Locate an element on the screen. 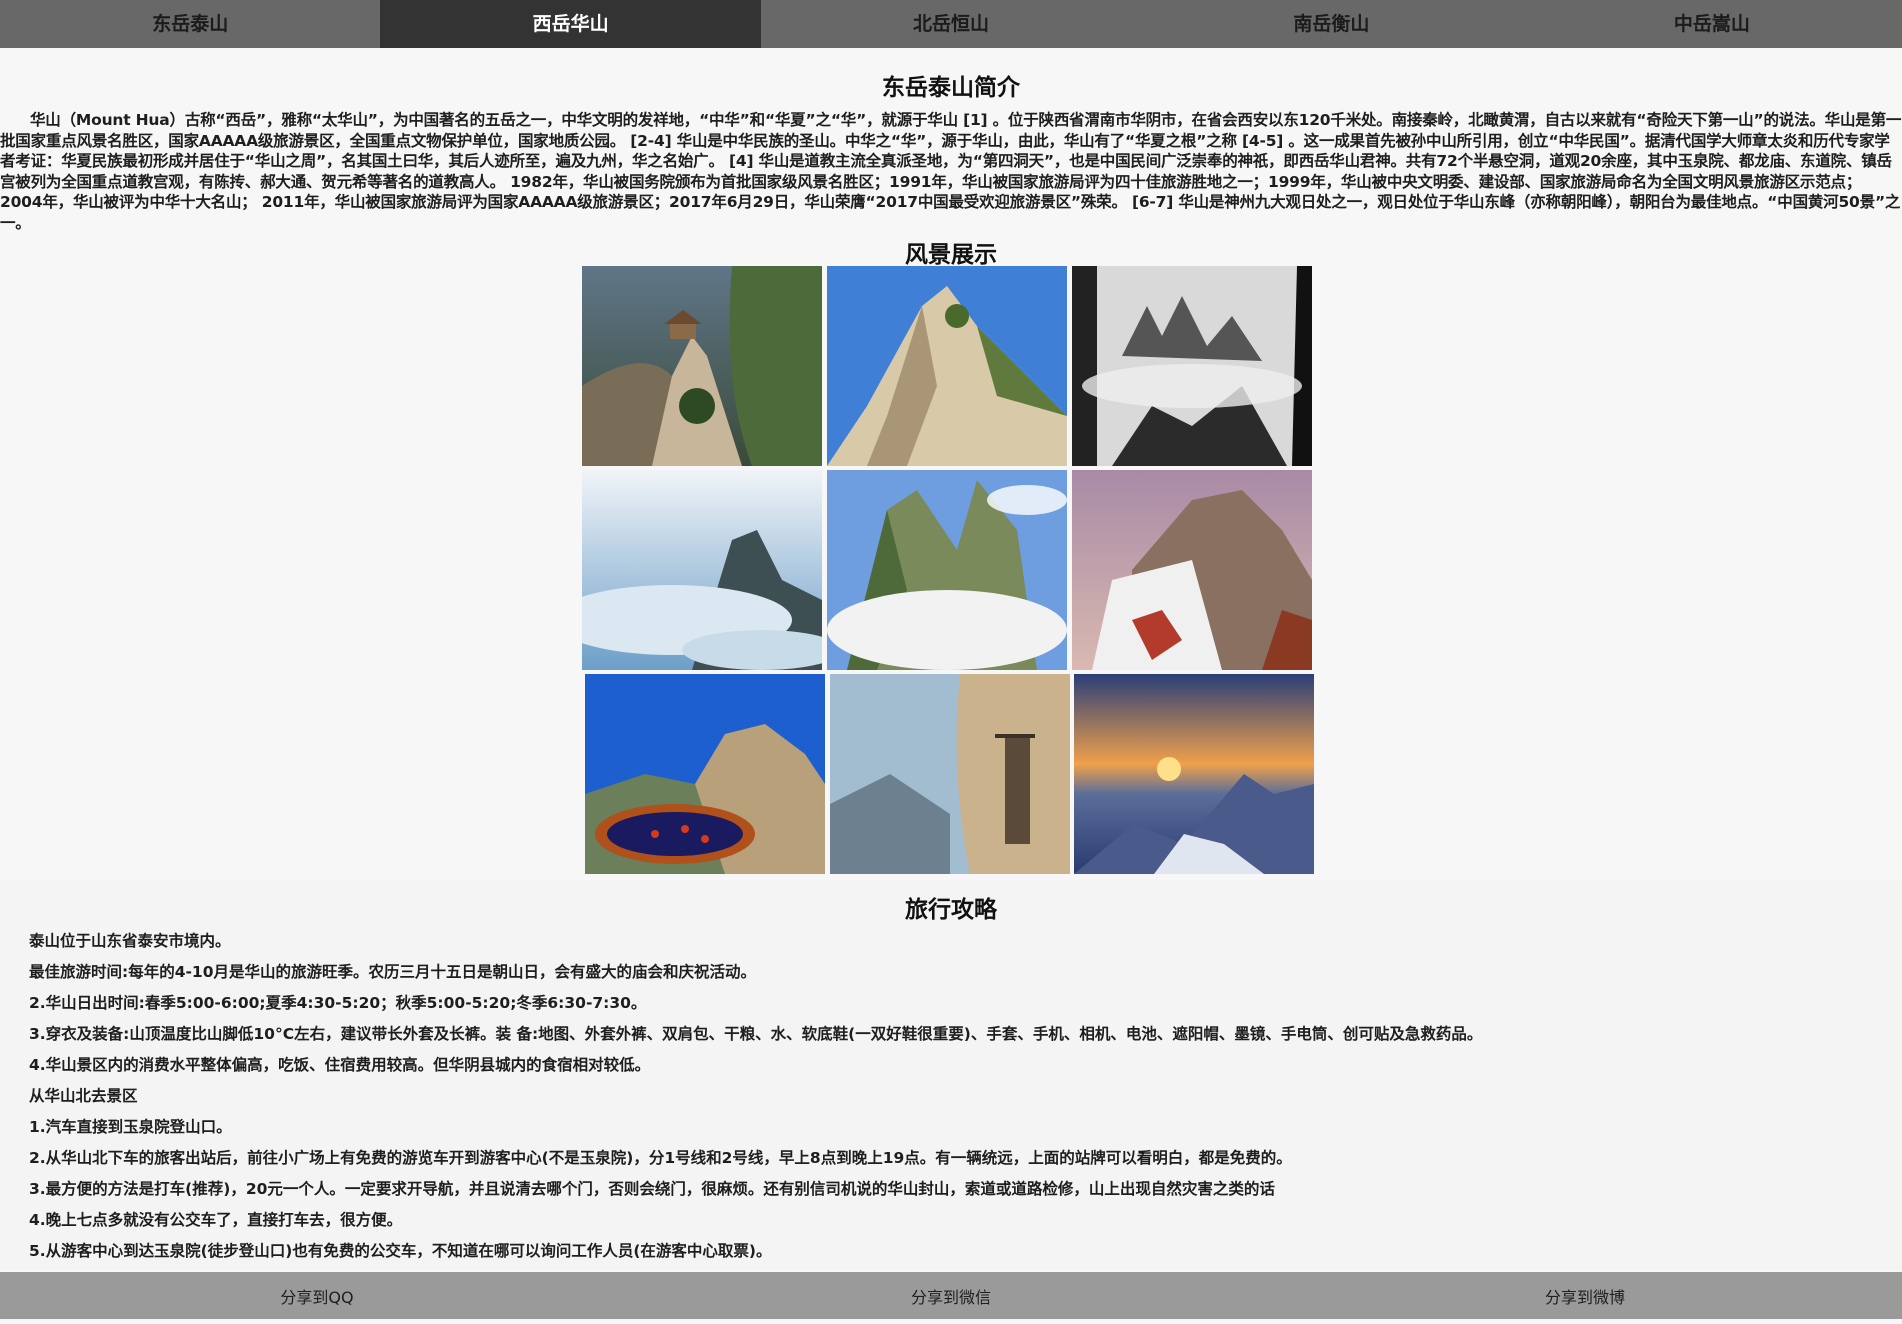 The image size is (1902, 1324). top-nav: 东岳泰山 西岳华山 北岳恒山 南岳衡山 中岳嵩山 is located at coordinates (951, 24).